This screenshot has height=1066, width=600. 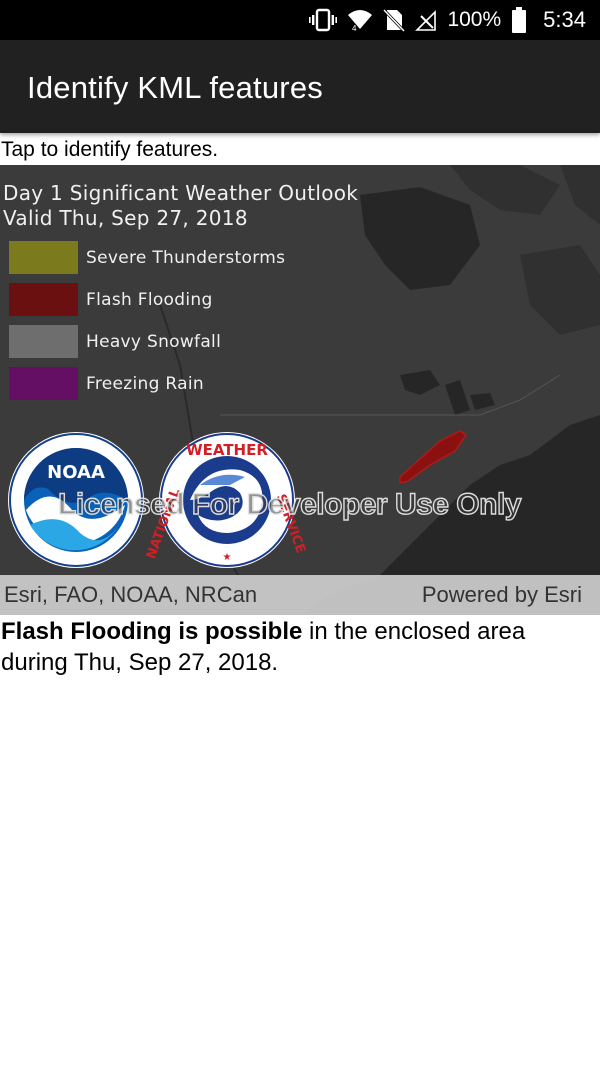 I want to click on status-bar: 4 100% 5:34, so click(x=300, y=20).